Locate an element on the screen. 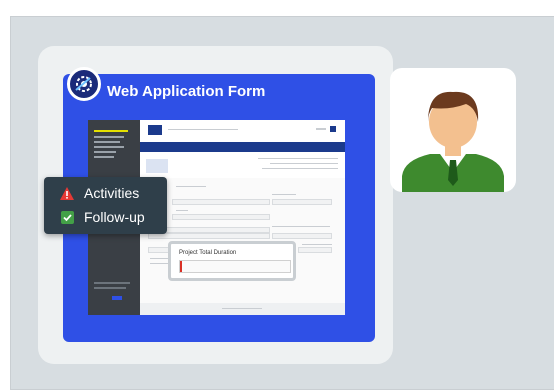  page-title: Web Application Form is located at coordinates (186, 91).